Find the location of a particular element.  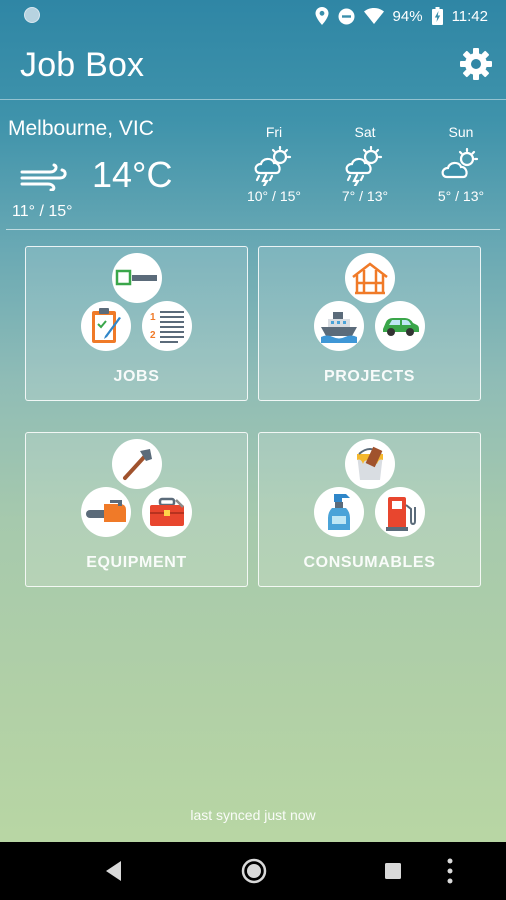

equipment-tile: EQUIPMENT is located at coordinates (136, 509).